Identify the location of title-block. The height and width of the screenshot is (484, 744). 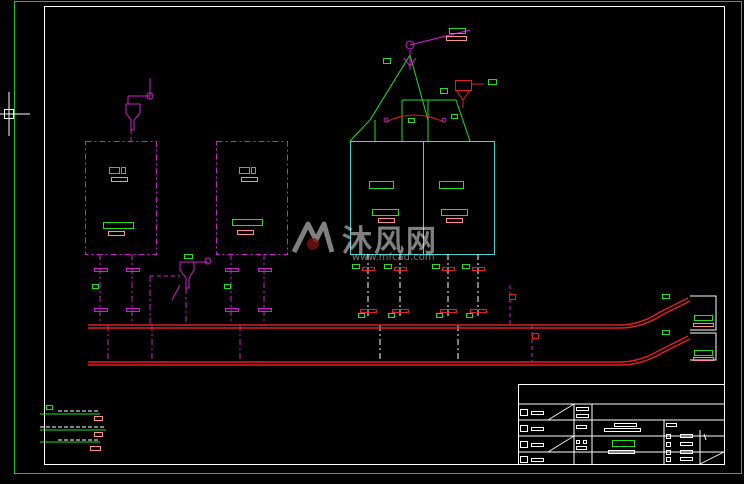
(621, 424).